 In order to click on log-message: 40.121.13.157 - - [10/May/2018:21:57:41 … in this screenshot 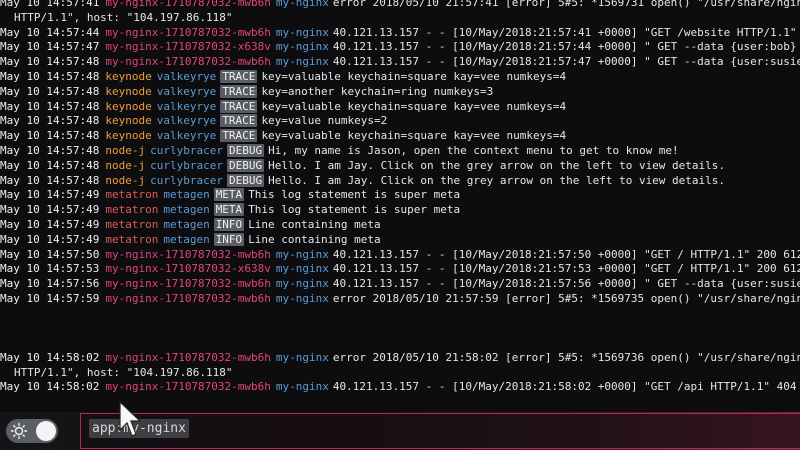, I will do `click(566, 32)`.